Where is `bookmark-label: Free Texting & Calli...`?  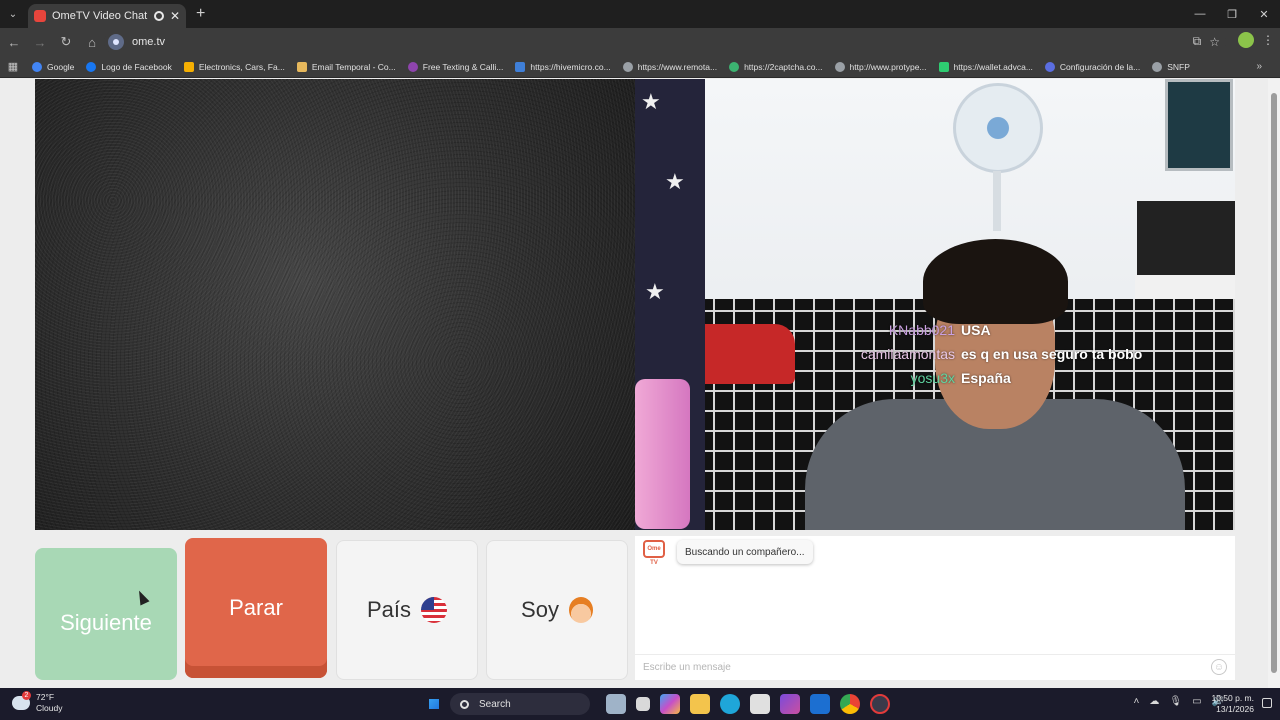
bookmark-label: Free Texting & Calli... is located at coordinates (463, 66).